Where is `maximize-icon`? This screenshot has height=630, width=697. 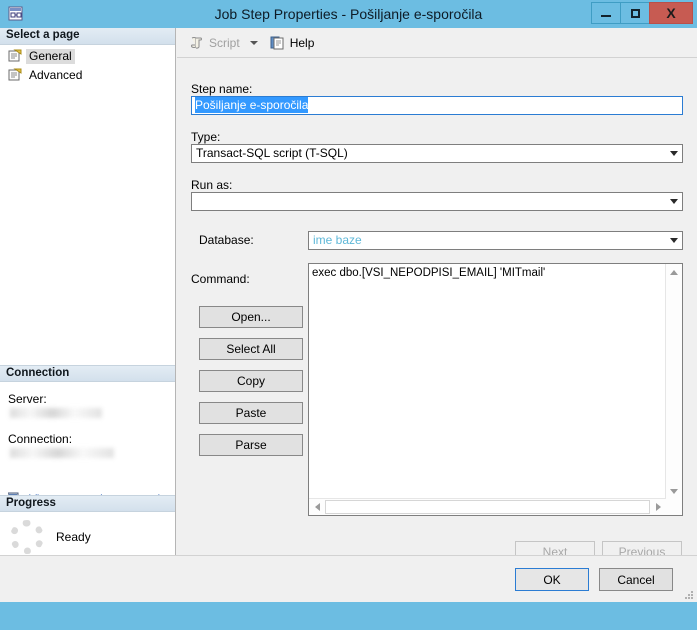 maximize-icon is located at coordinates (635, 13).